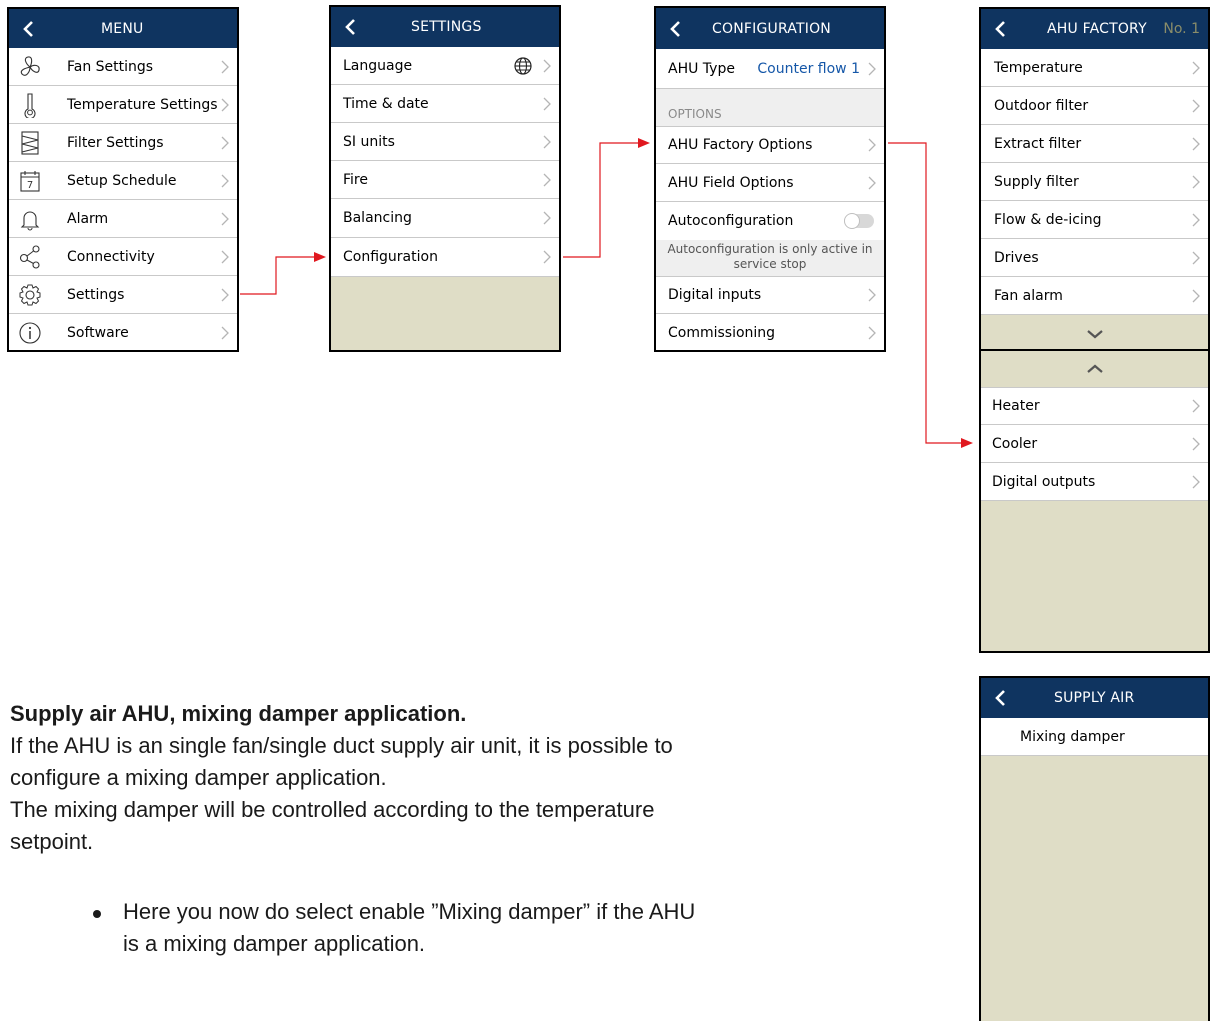 The width and height of the screenshot is (1210, 1021). What do you see at coordinates (98, 333) in the screenshot?
I see `menu-item-label: Software` at bounding box center [98, 333].